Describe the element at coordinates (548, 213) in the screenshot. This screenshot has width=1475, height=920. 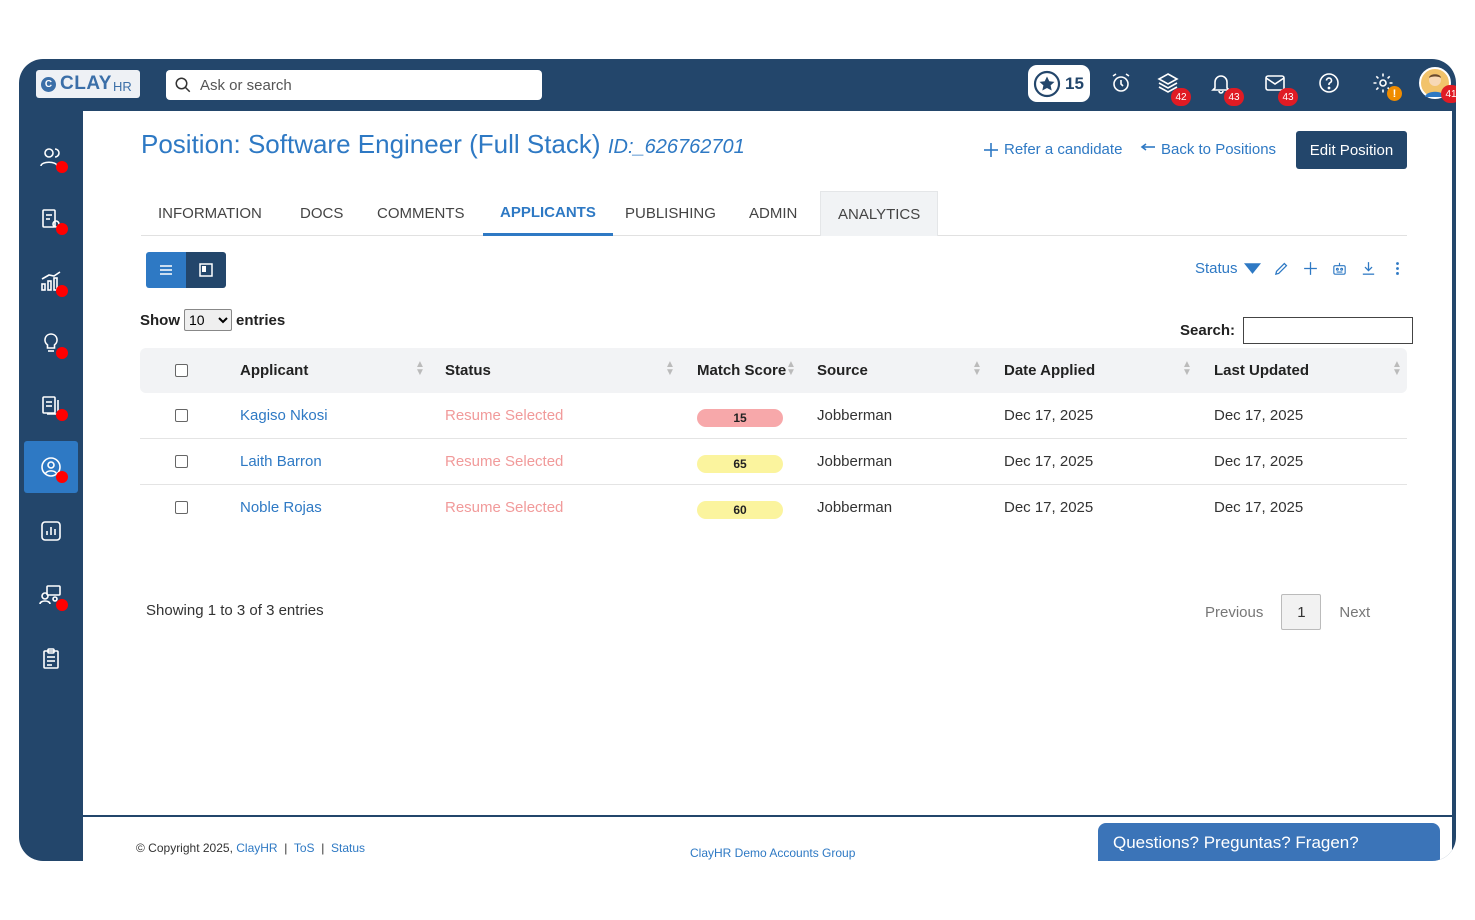
I see `tab-applicants: APPLICANTS` at that location.